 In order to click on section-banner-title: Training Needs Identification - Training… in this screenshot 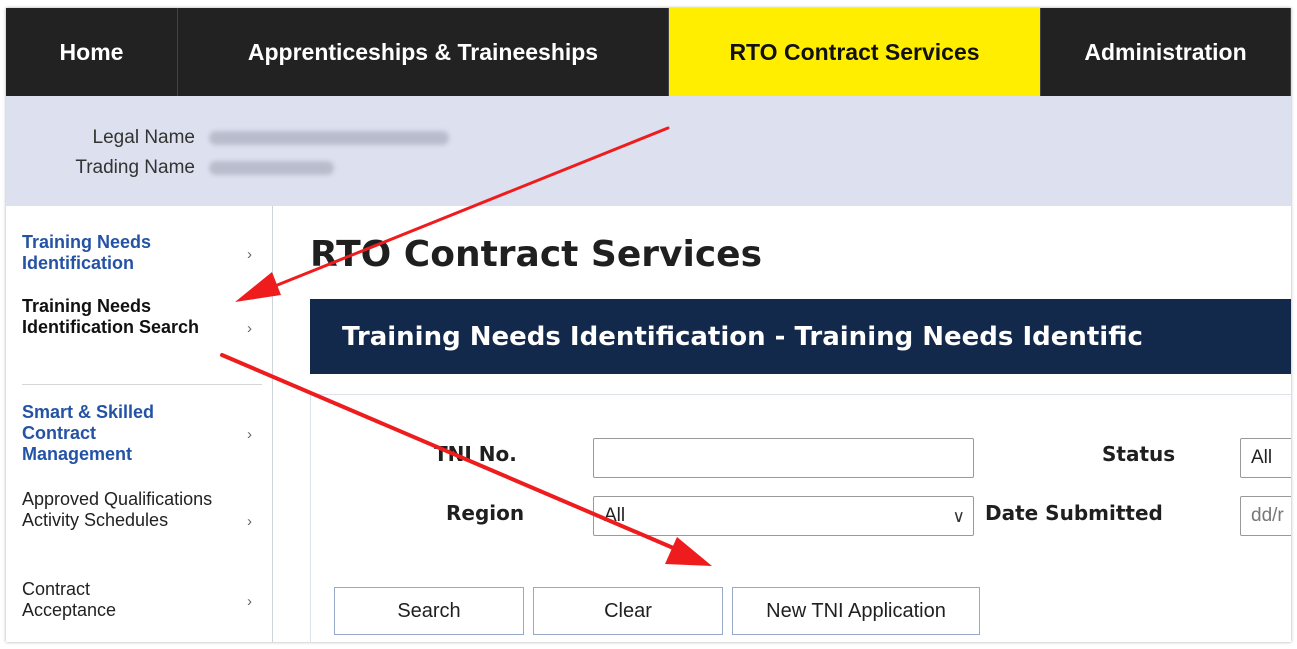, I will do `click(742, 337)`.